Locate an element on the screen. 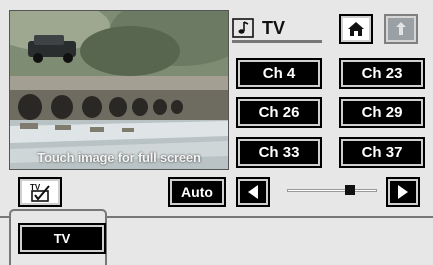  channel-preset-button: Ch 37 is located at coordinates (382, 152).